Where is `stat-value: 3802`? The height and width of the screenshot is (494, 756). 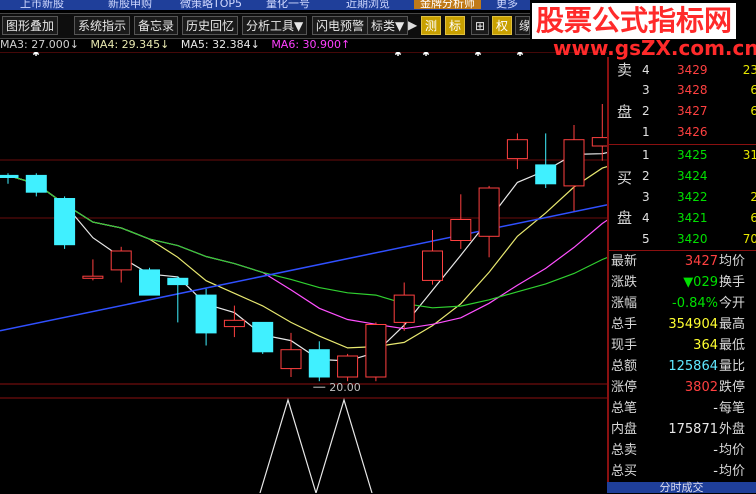 stat-value: 3802 is located at coordinates (701, 387).